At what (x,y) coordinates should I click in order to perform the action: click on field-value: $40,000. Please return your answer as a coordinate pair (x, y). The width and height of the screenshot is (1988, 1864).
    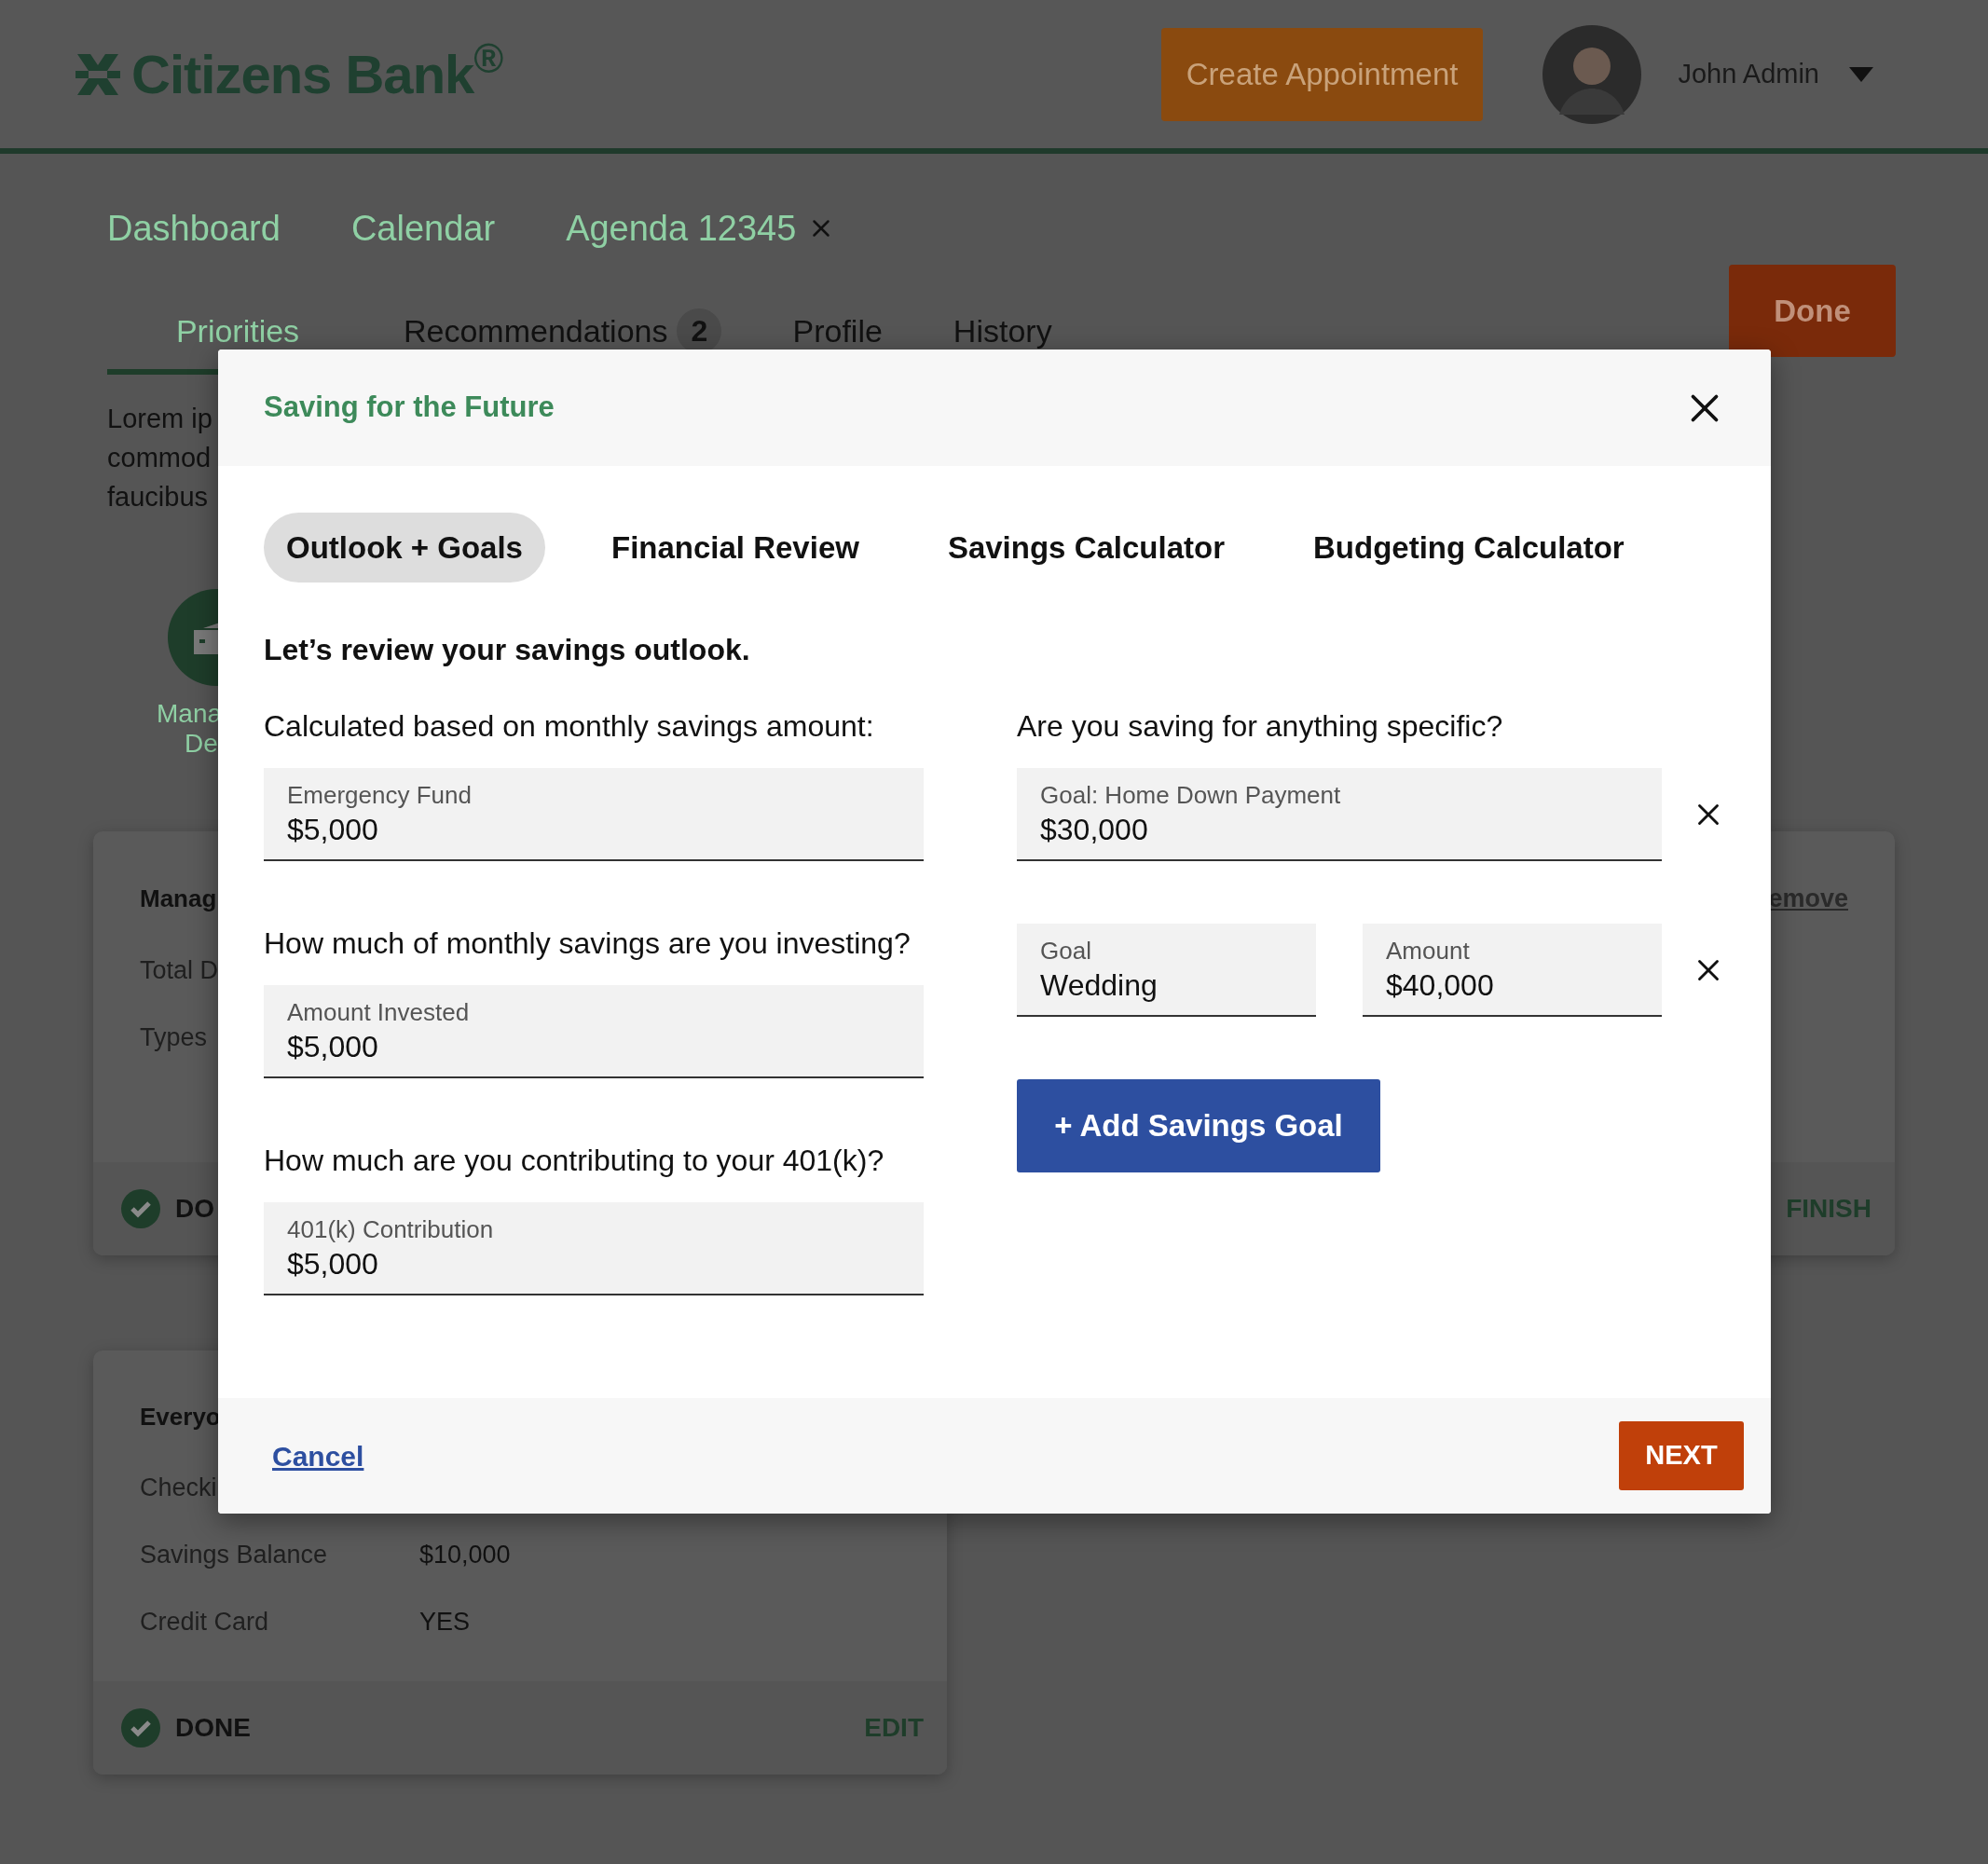
    Looking at the image, I should click on (1440, 986).